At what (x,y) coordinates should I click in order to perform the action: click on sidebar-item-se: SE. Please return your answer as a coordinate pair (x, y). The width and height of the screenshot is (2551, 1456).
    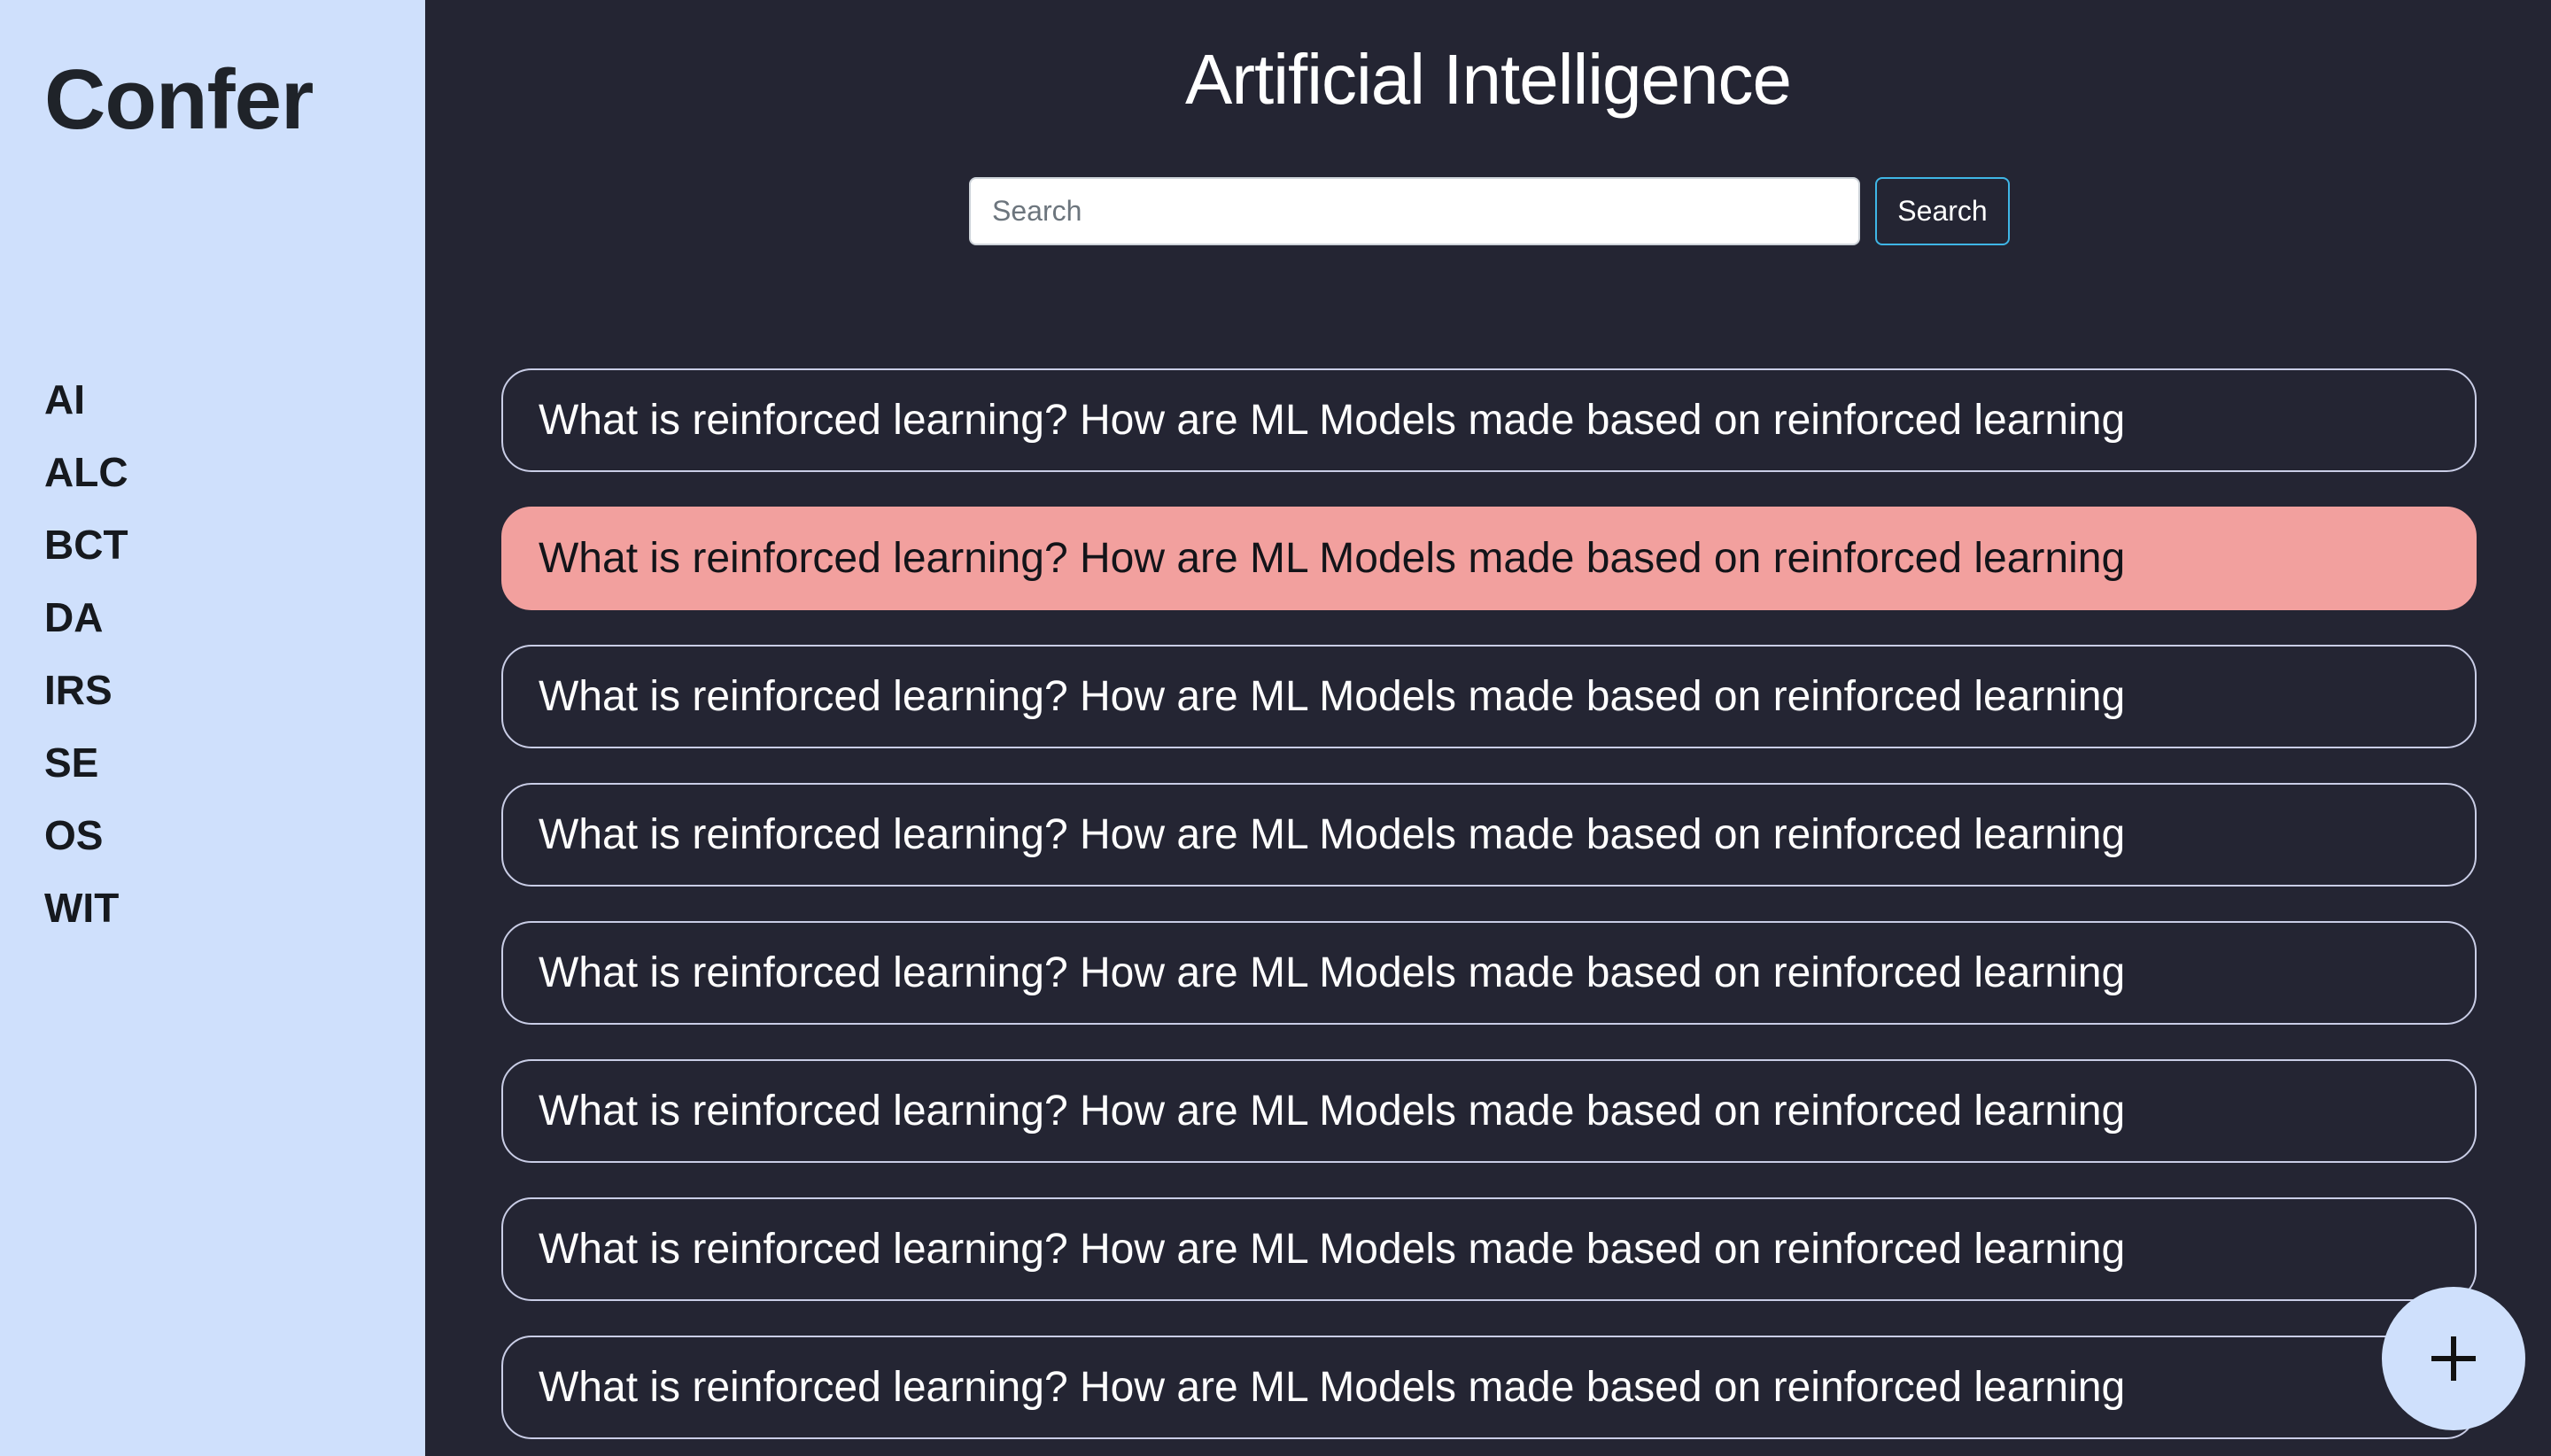
    Looking at the image, I should click on (86, 762).